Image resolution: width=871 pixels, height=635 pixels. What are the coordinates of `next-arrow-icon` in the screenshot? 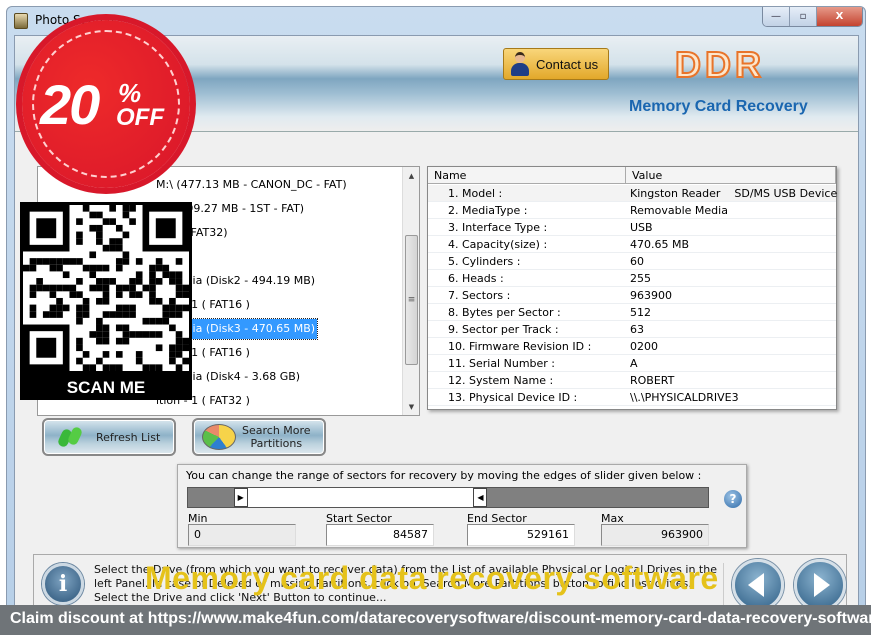 It's located at (822, 585).